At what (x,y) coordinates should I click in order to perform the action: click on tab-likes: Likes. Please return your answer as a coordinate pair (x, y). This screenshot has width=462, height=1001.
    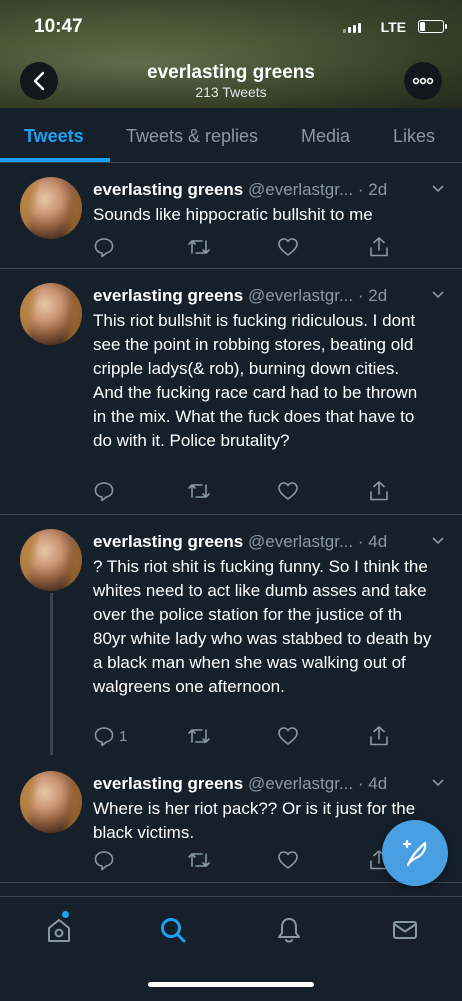
    Looking at the image, I should click on (414, 136).